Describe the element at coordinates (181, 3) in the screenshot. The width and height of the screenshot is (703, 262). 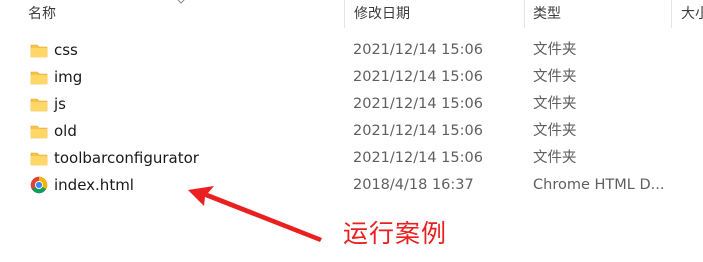
I see `sort-chevron-icon` at that location.